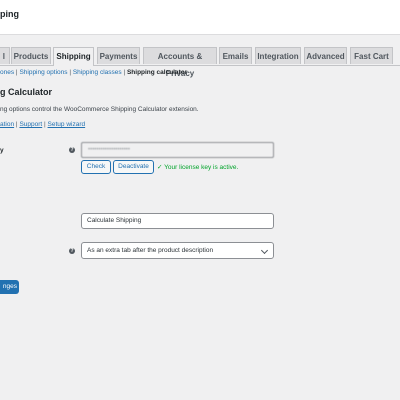 The image size is (400, 400). Describe the element at coordinates (133, 167) in the screenshot. I see `deactivate-button: Deactivate` at that location.